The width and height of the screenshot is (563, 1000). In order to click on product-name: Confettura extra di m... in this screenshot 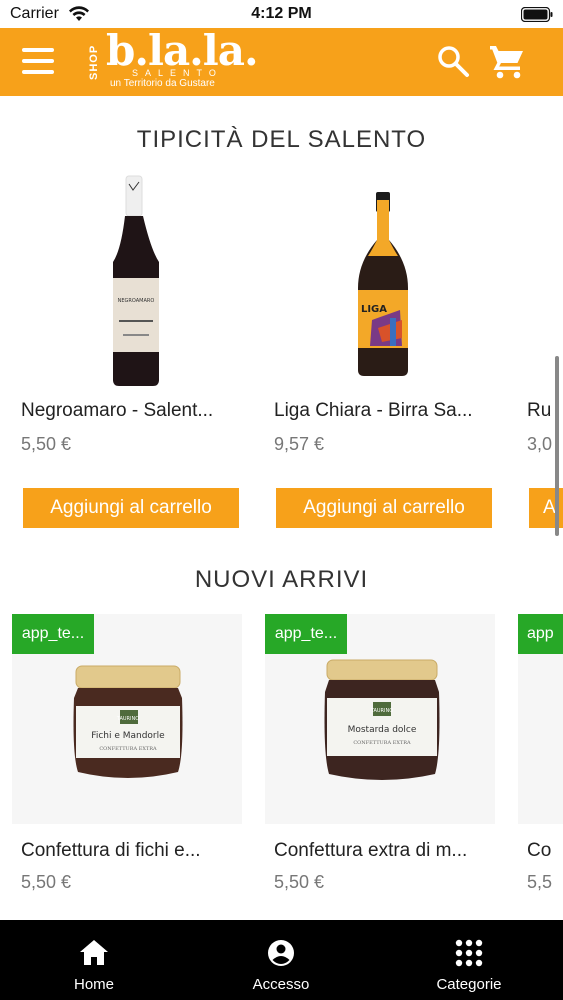, I will do `click(384, 851)`.